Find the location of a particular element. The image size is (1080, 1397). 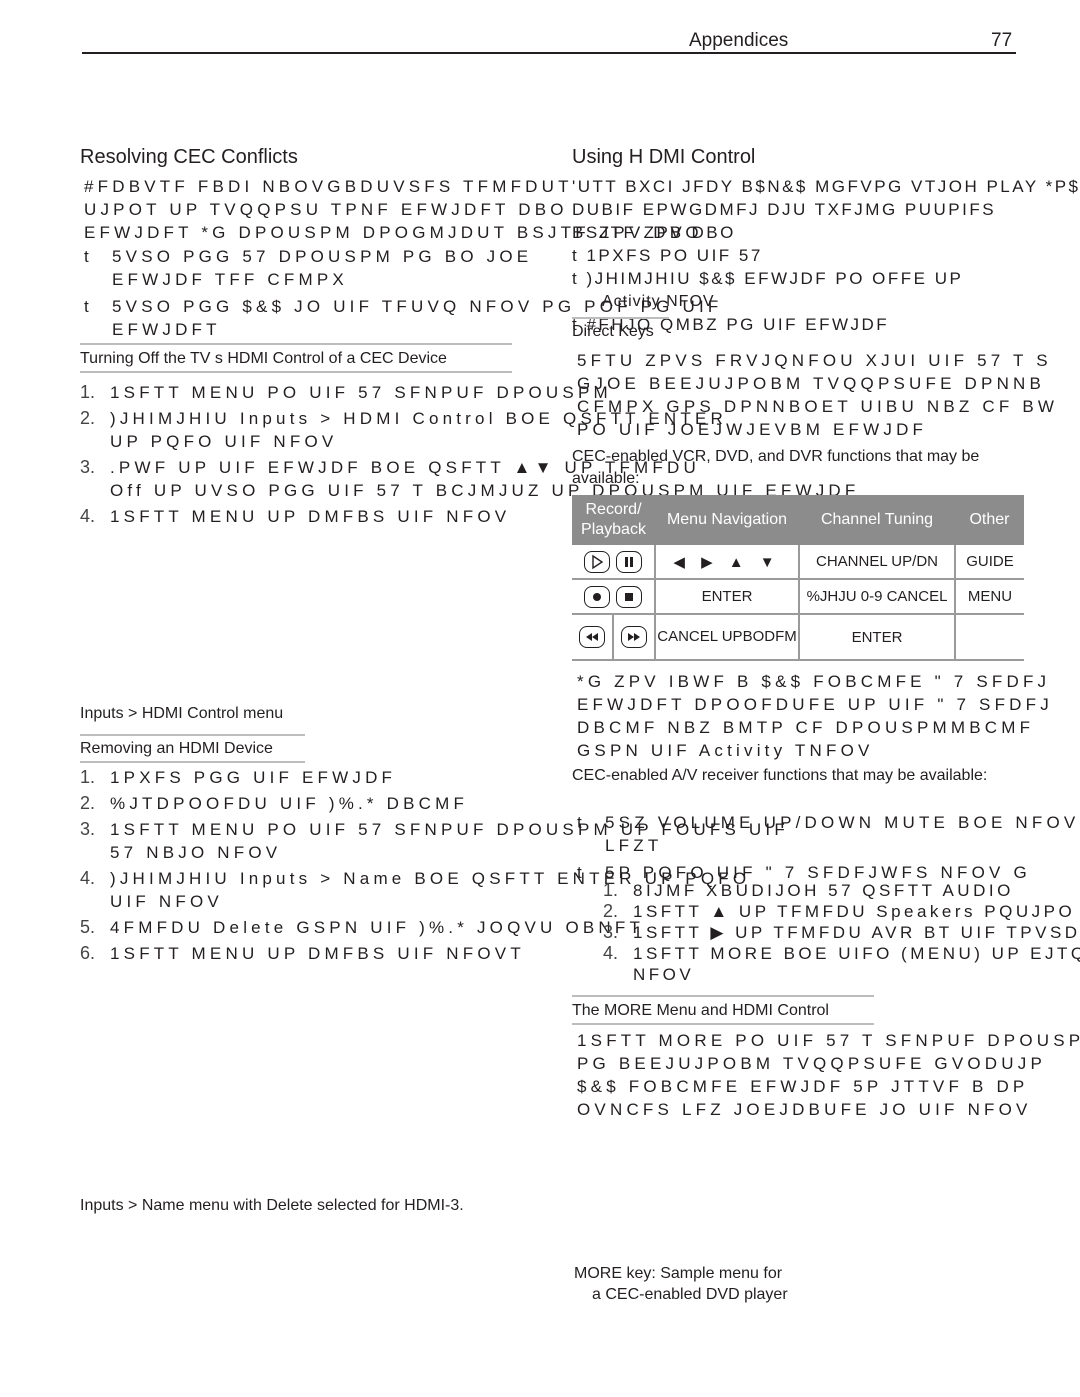

page-number: 77 is located at coordinates (1002, 40).